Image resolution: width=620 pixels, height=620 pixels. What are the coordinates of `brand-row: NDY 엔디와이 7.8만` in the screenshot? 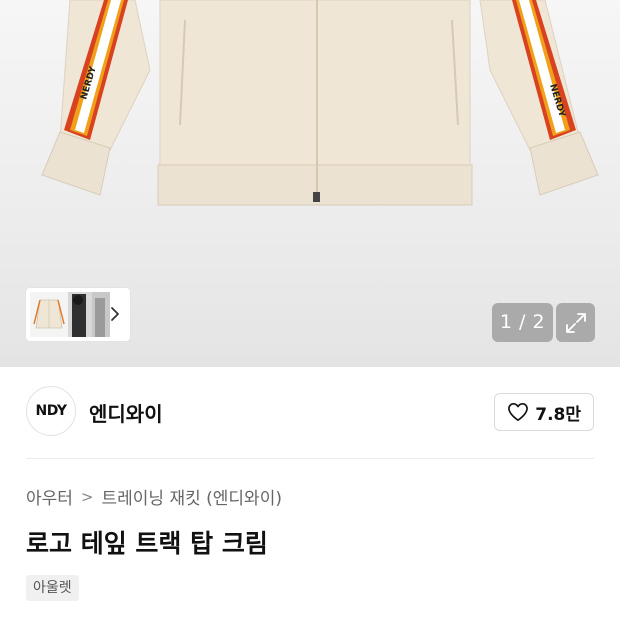 It's located at (310, 412).